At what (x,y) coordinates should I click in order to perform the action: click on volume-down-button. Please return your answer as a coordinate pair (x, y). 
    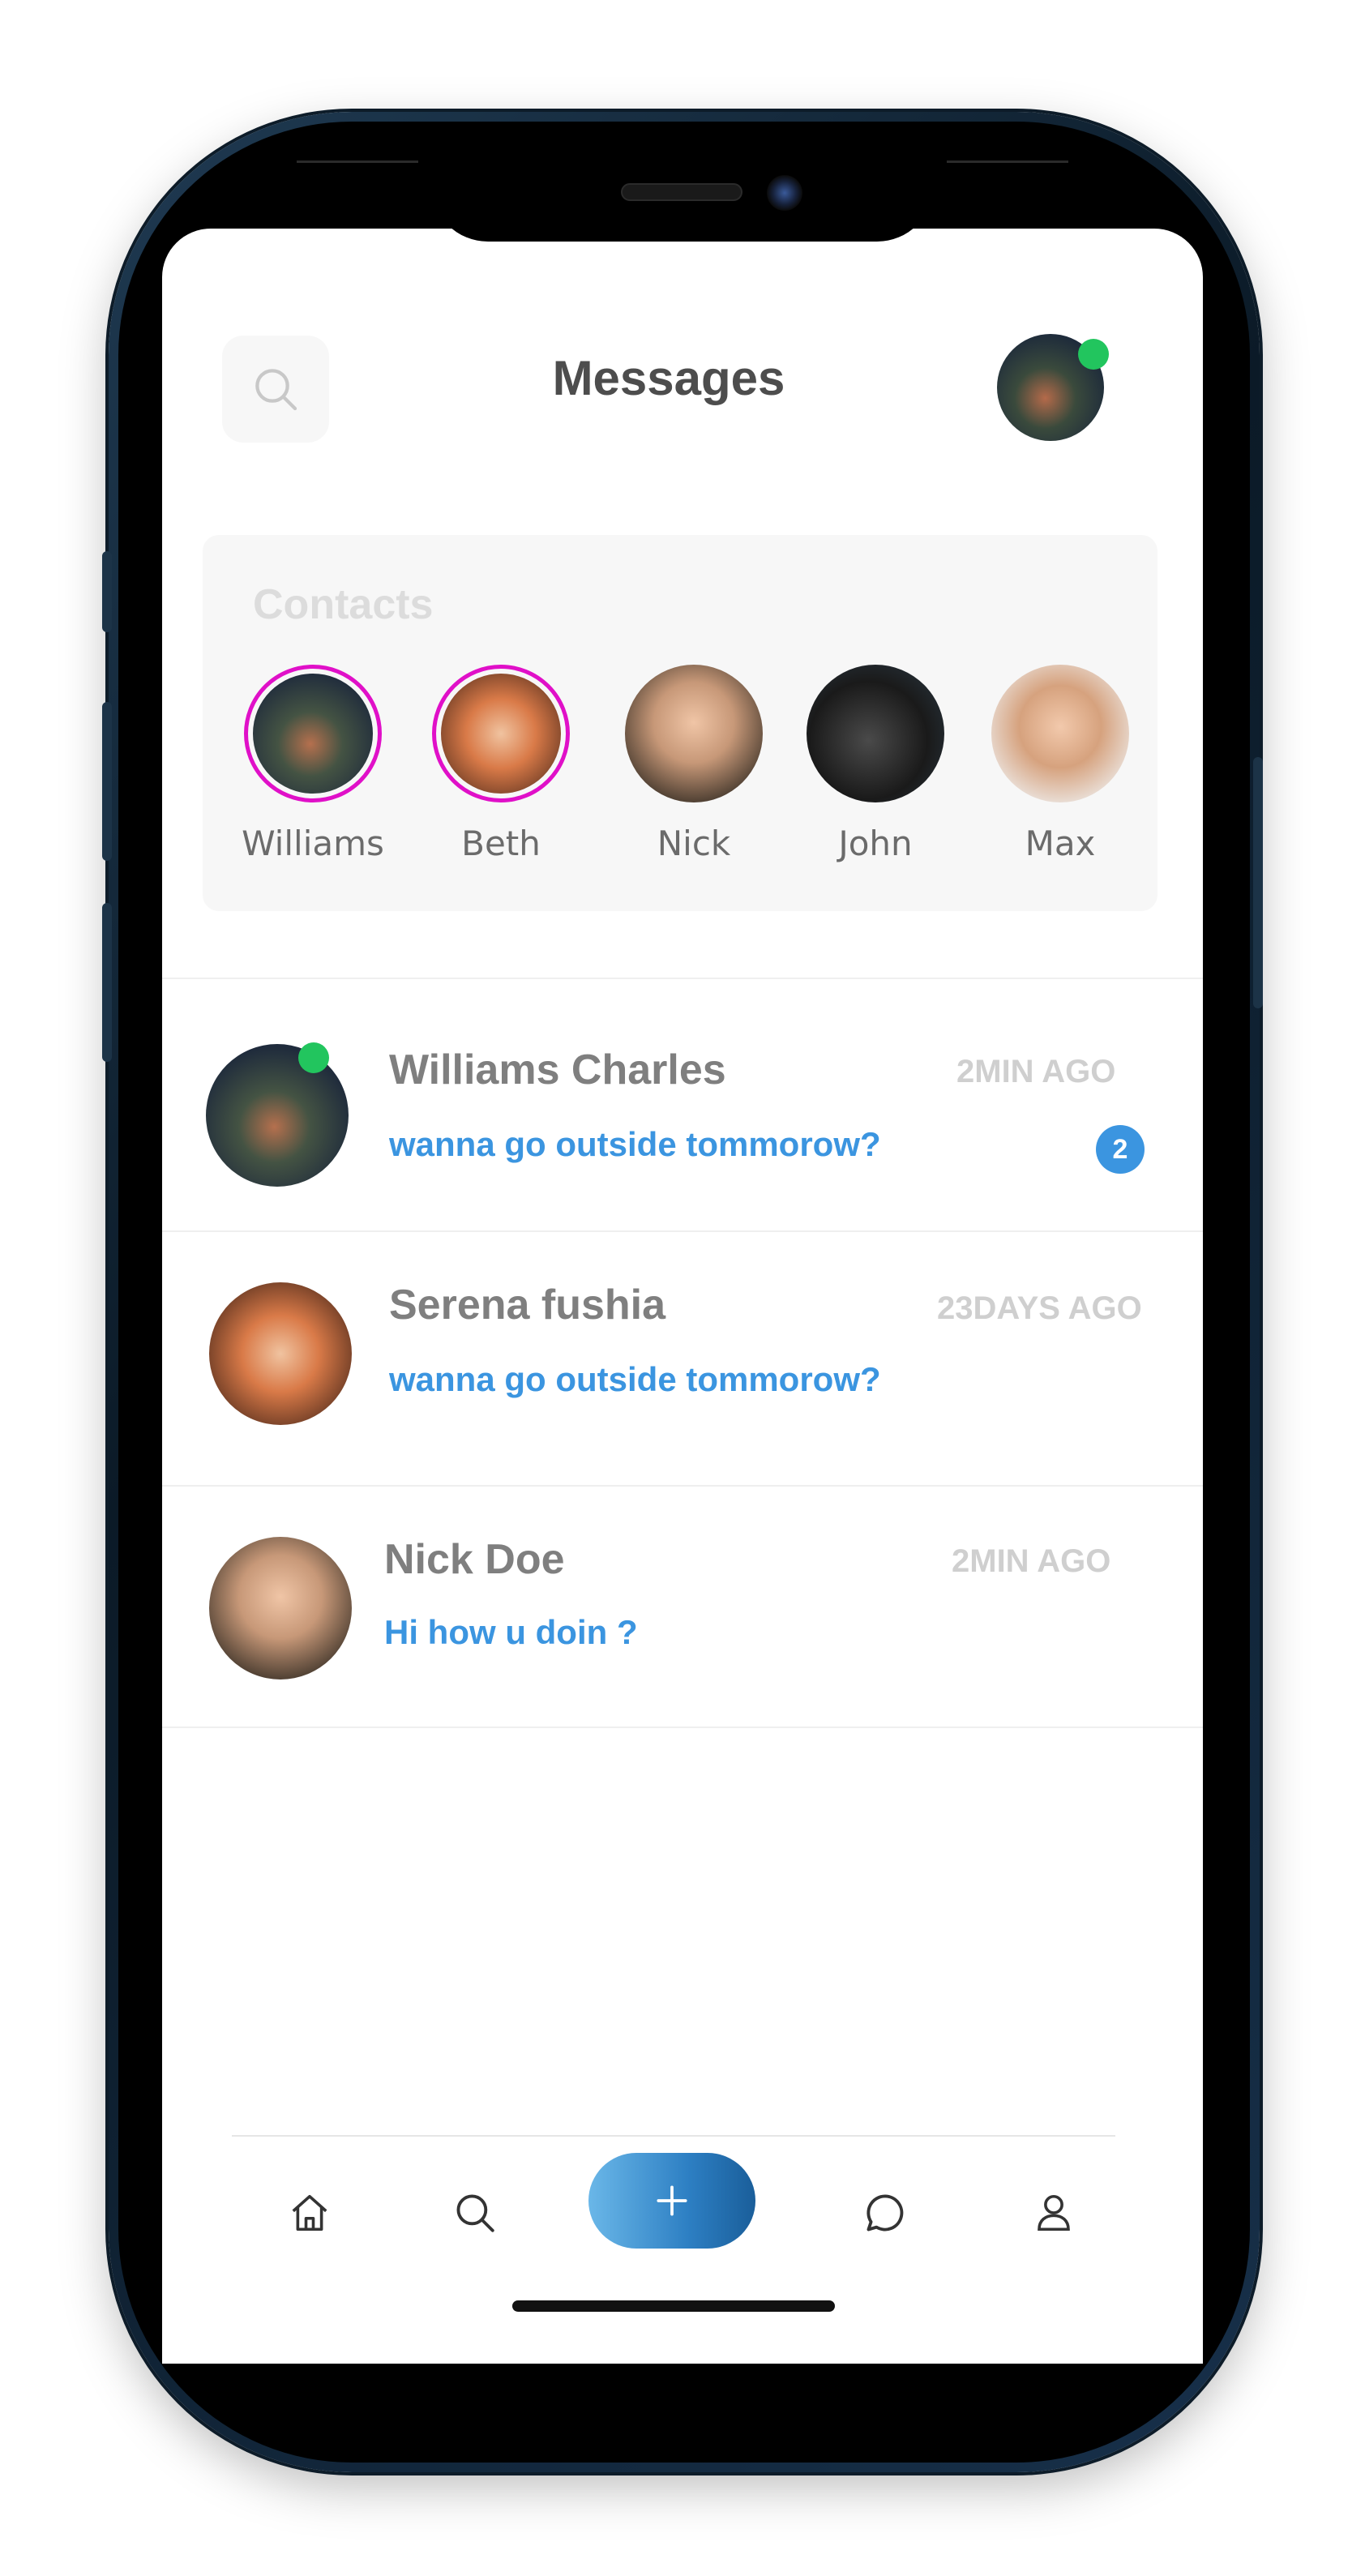
    Looking at the image, I should click on (107, 982).